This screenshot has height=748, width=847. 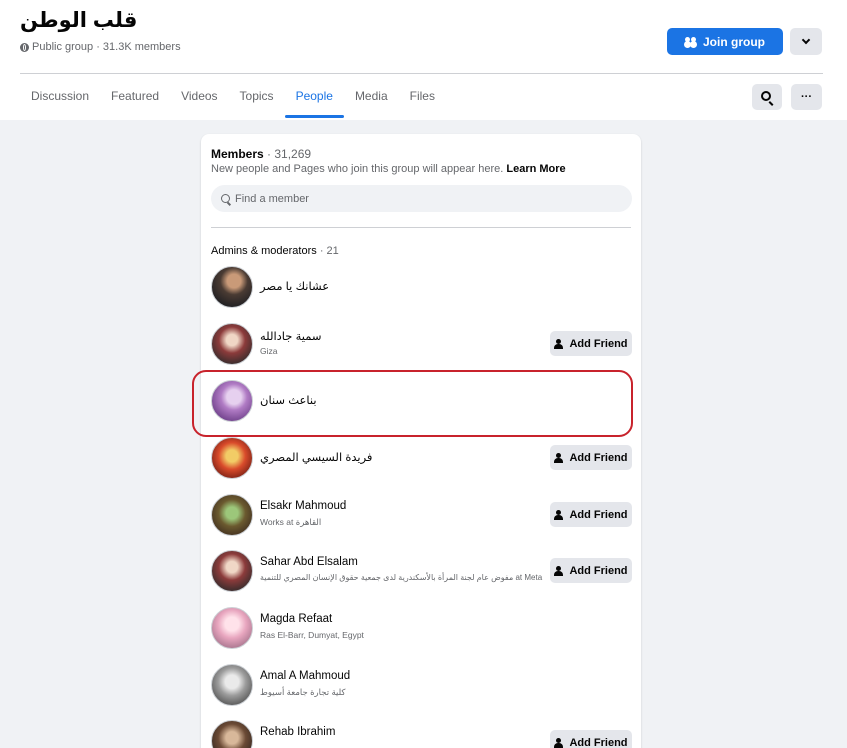 I want to click on member-name: Elsakr Mahmoud, so click(x=303, y=506).